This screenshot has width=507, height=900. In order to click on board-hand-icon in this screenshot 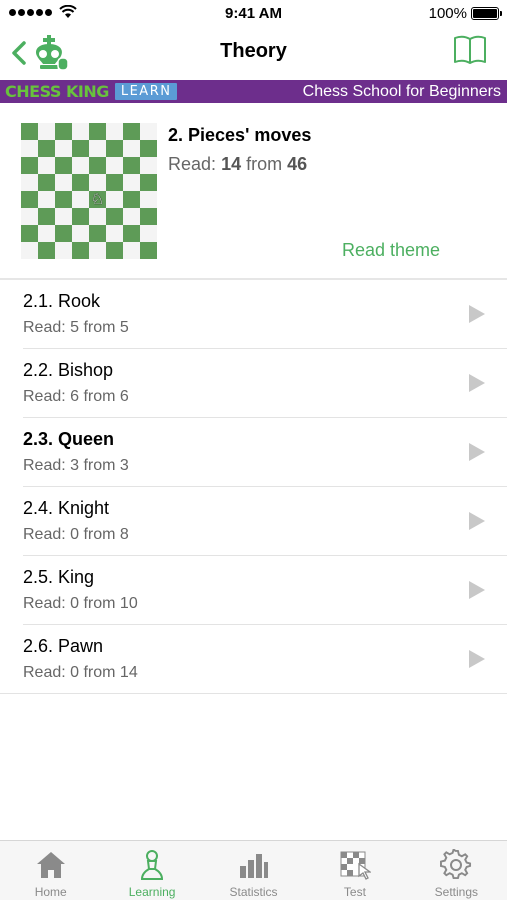, I will do `click(355, 865)`.